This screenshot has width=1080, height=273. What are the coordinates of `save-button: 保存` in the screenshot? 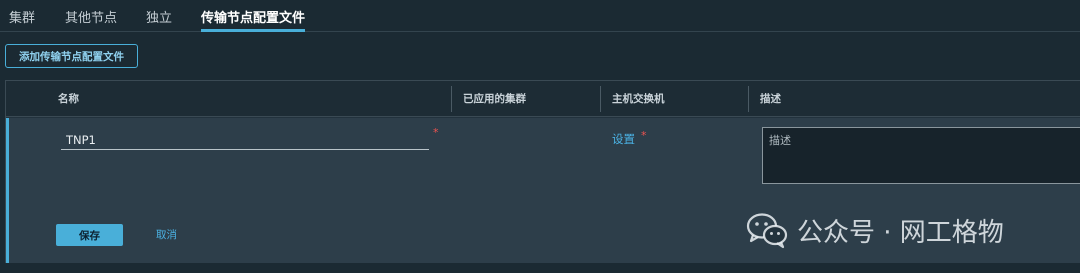 It's located at (89, 235).